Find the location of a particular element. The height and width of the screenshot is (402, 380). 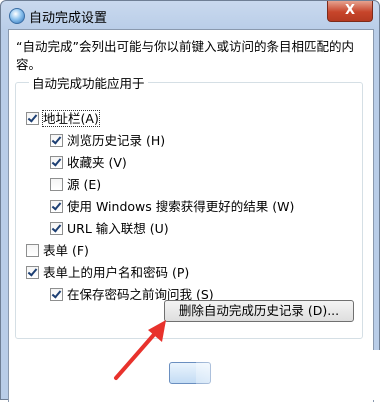

favorites-label: 收藏夹 (V) is located at coordinates (97, 162).